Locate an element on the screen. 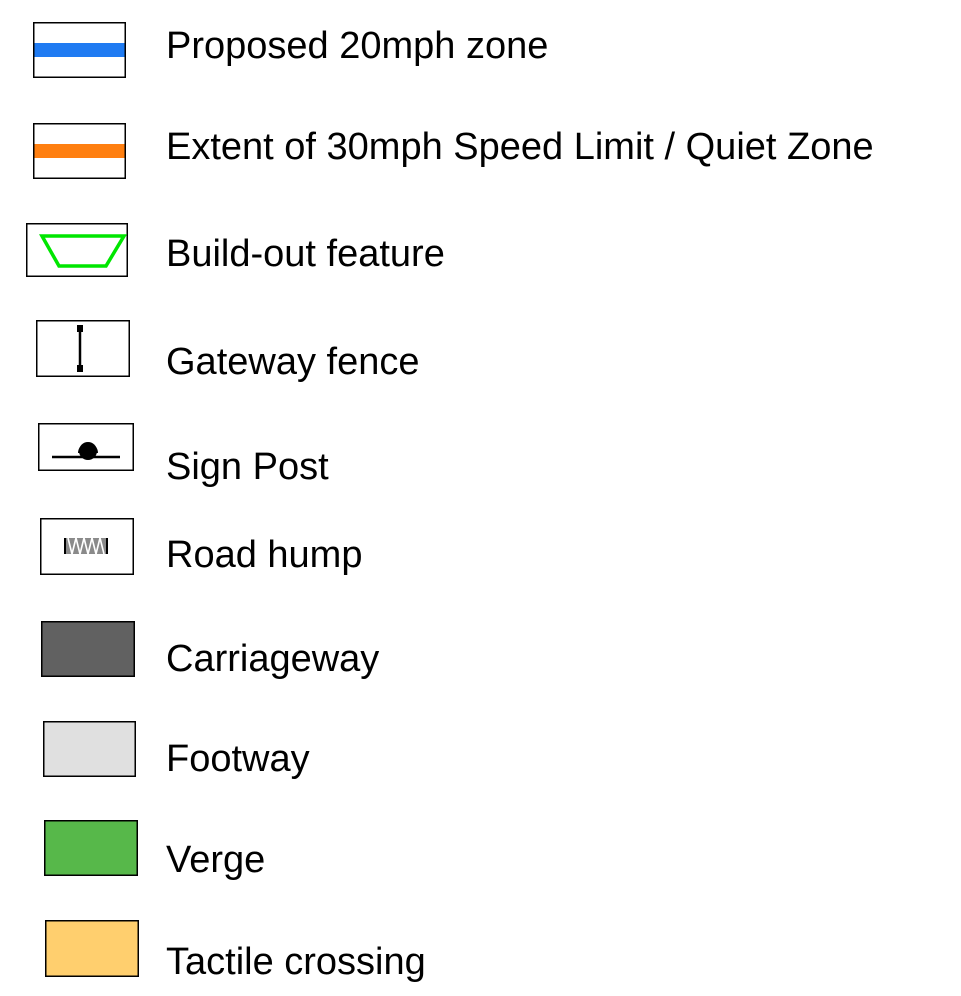 The width and height of the screenshot is (961, 996). verge-swatch-icon is located at coordinates (91, 848).